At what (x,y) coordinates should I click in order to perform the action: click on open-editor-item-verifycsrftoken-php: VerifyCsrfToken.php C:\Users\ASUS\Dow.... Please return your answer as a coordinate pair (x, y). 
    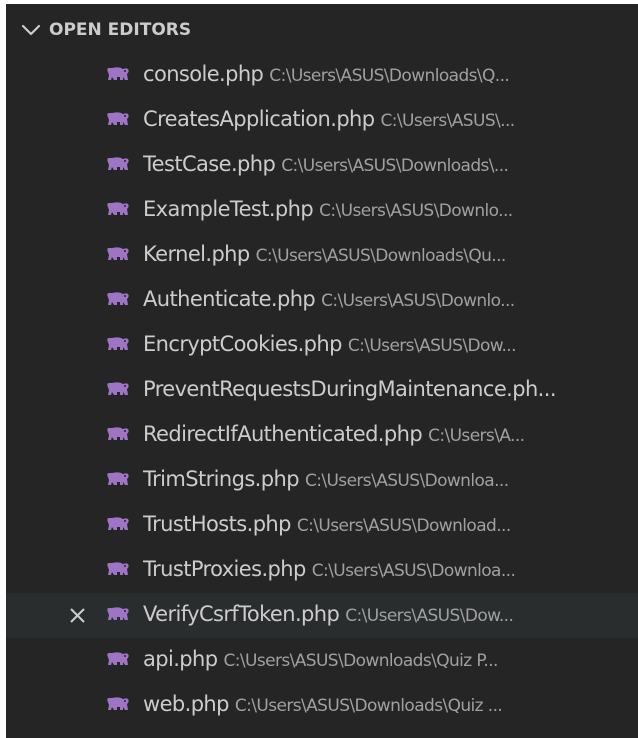
    Looking at the image, I should click on (322, 615).